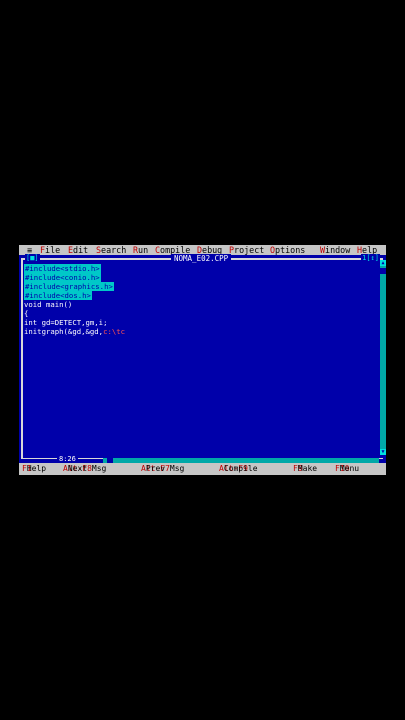  What do you see at coordinates (58, 295) in the screenshot?
I see `selected-code-text: #include<dos.h>` at bounding box center [58, 295].